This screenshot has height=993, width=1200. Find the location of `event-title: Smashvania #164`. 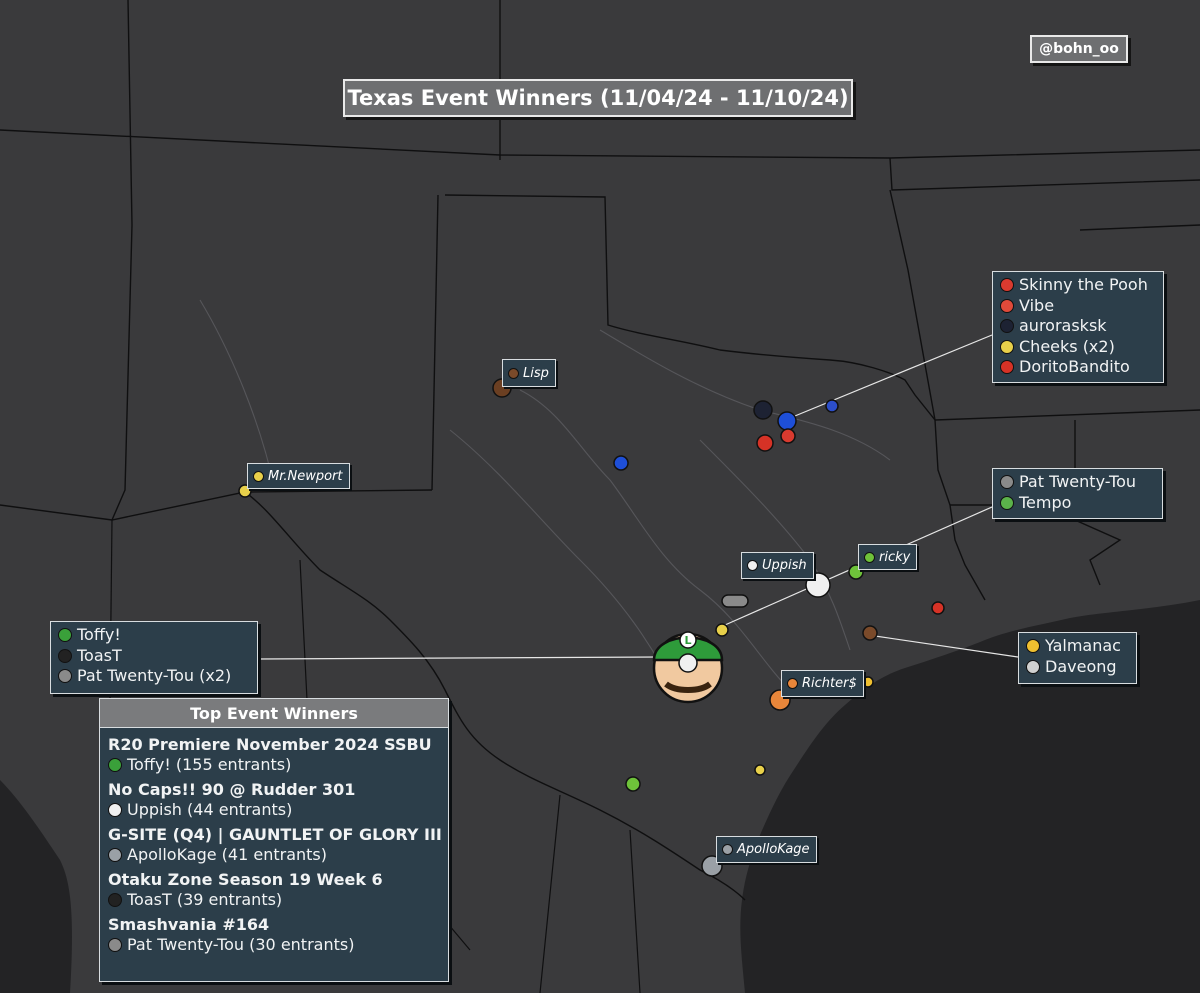

event-title: Smashvania #164 is located at coordinates (189, 924).